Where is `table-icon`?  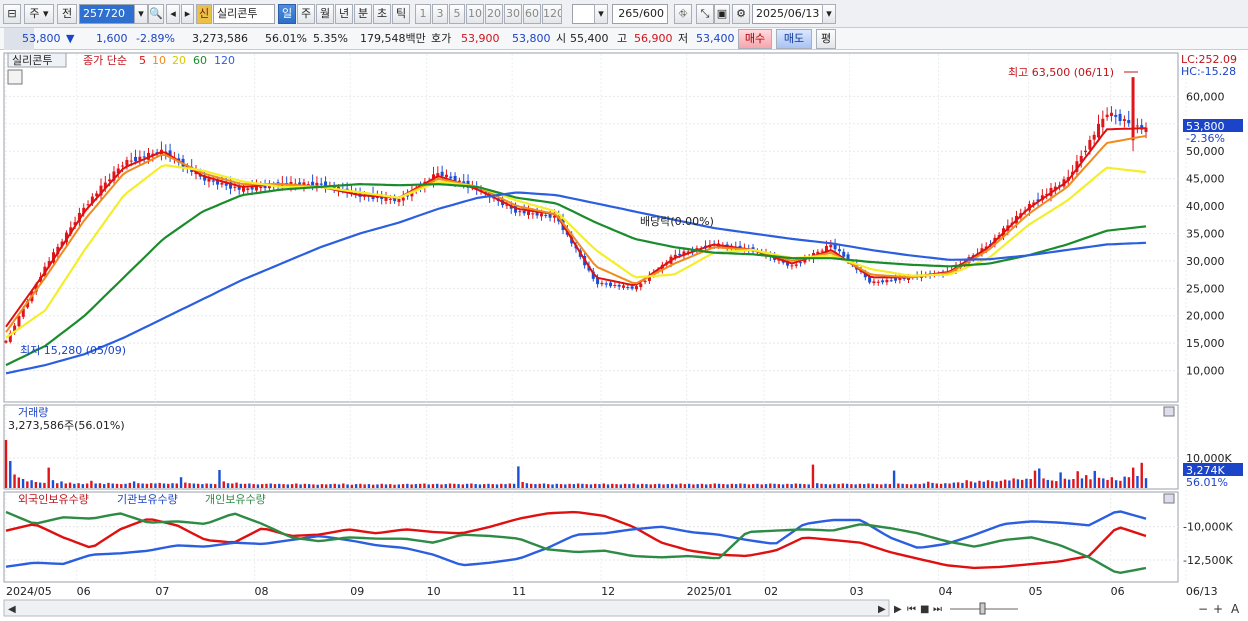
table-icon is located at coordinates (15, 77).